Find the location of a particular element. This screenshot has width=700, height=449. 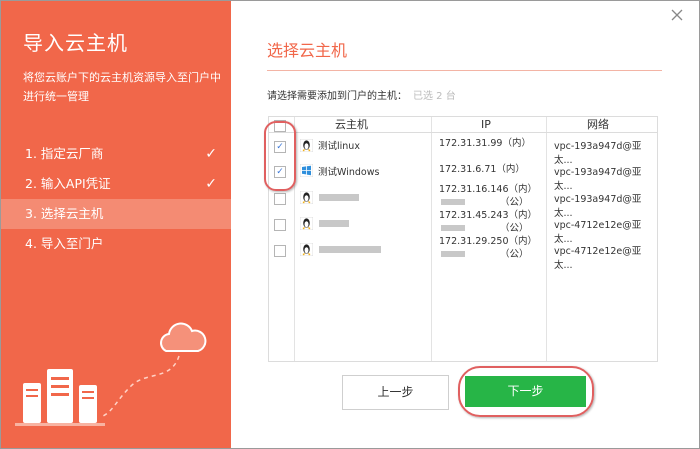

column-header-ip: IP is located at coordinates (486, 124).